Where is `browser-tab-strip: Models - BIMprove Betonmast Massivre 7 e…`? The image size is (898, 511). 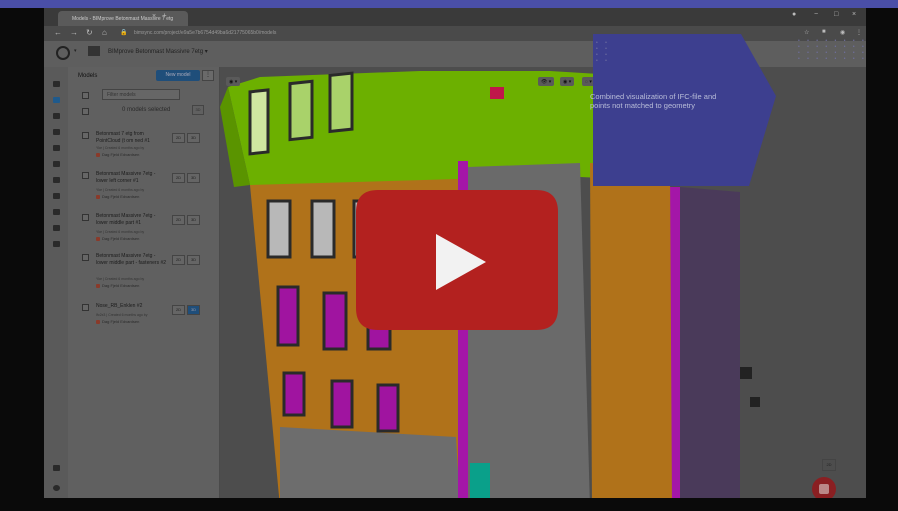
browser-tab-strip: Models - BIMprove Betonmast Massivre 7 e… is located at coordinates (455, 17).